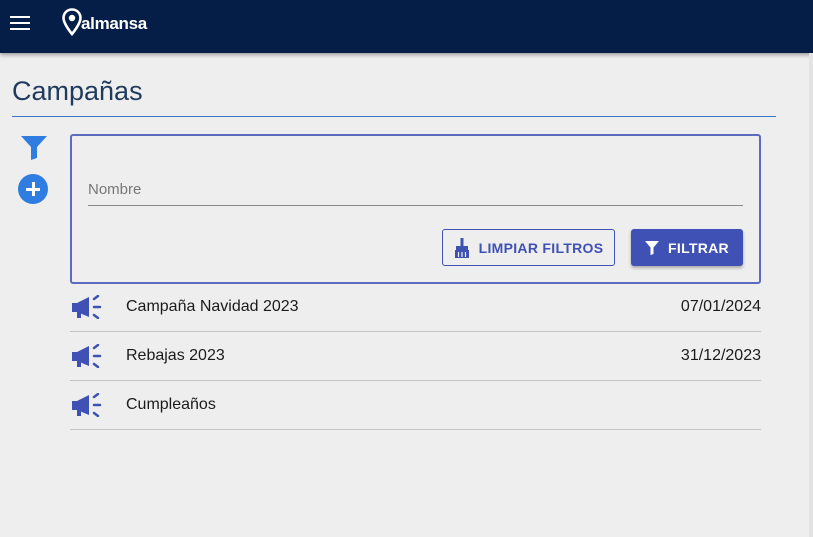 The height and width of the screenshot is (537, 813). I want to click on brand-name: almansa, so click(114, 23).